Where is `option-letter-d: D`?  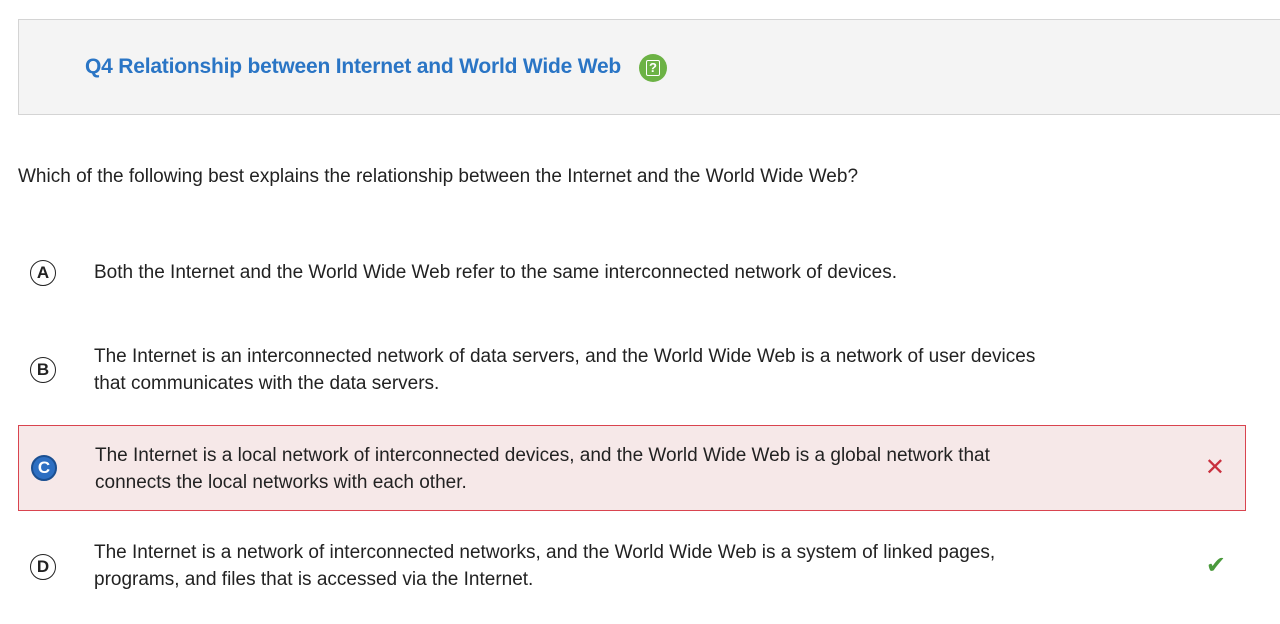
option-letter-d: D is located at coordinates (43, 567).